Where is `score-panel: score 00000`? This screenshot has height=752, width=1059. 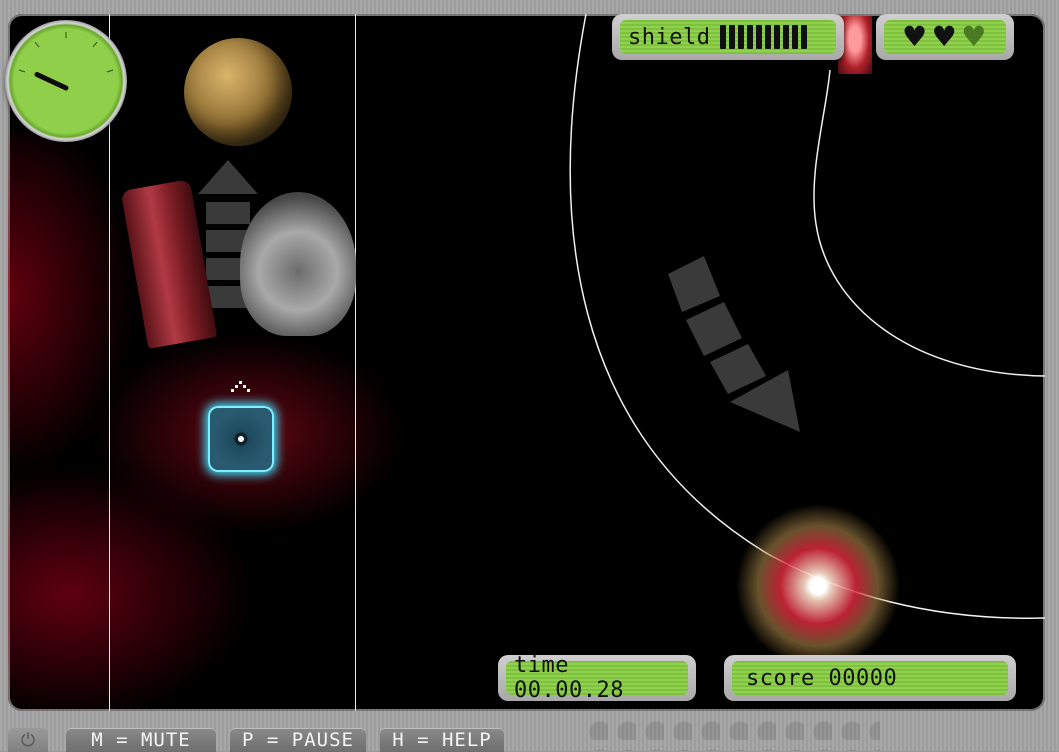 score-panel: score 00000 is located at coordinates (870, 678).